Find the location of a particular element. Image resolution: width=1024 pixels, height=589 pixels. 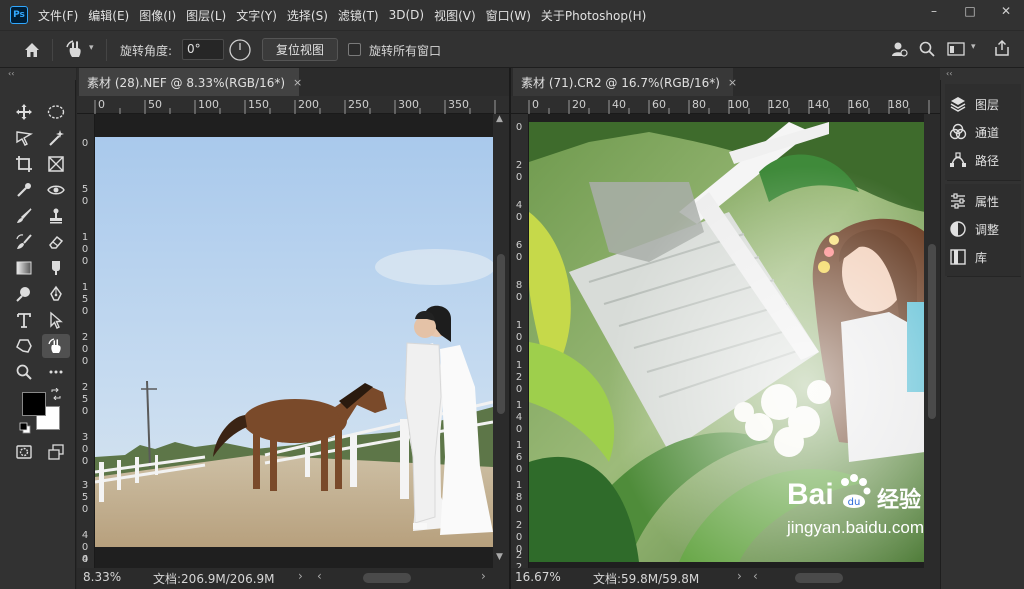

move-tool-icon is located at coordinates (24, 112).